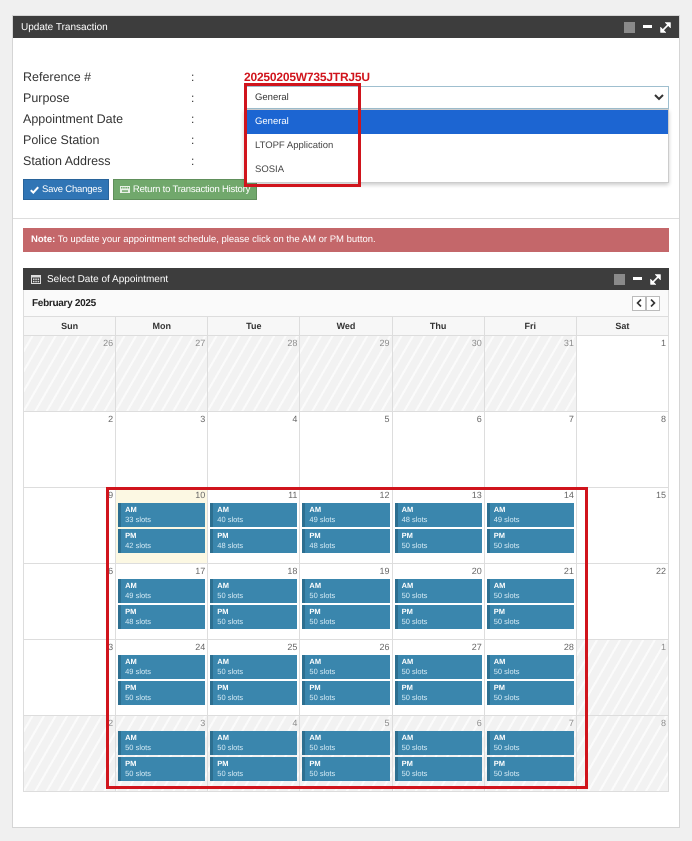  What do you see at coordinates (307, 77) in the screenshot?
I see `reference-number: 20250205W735JTRJ5U` at bounding box center [307, 77].